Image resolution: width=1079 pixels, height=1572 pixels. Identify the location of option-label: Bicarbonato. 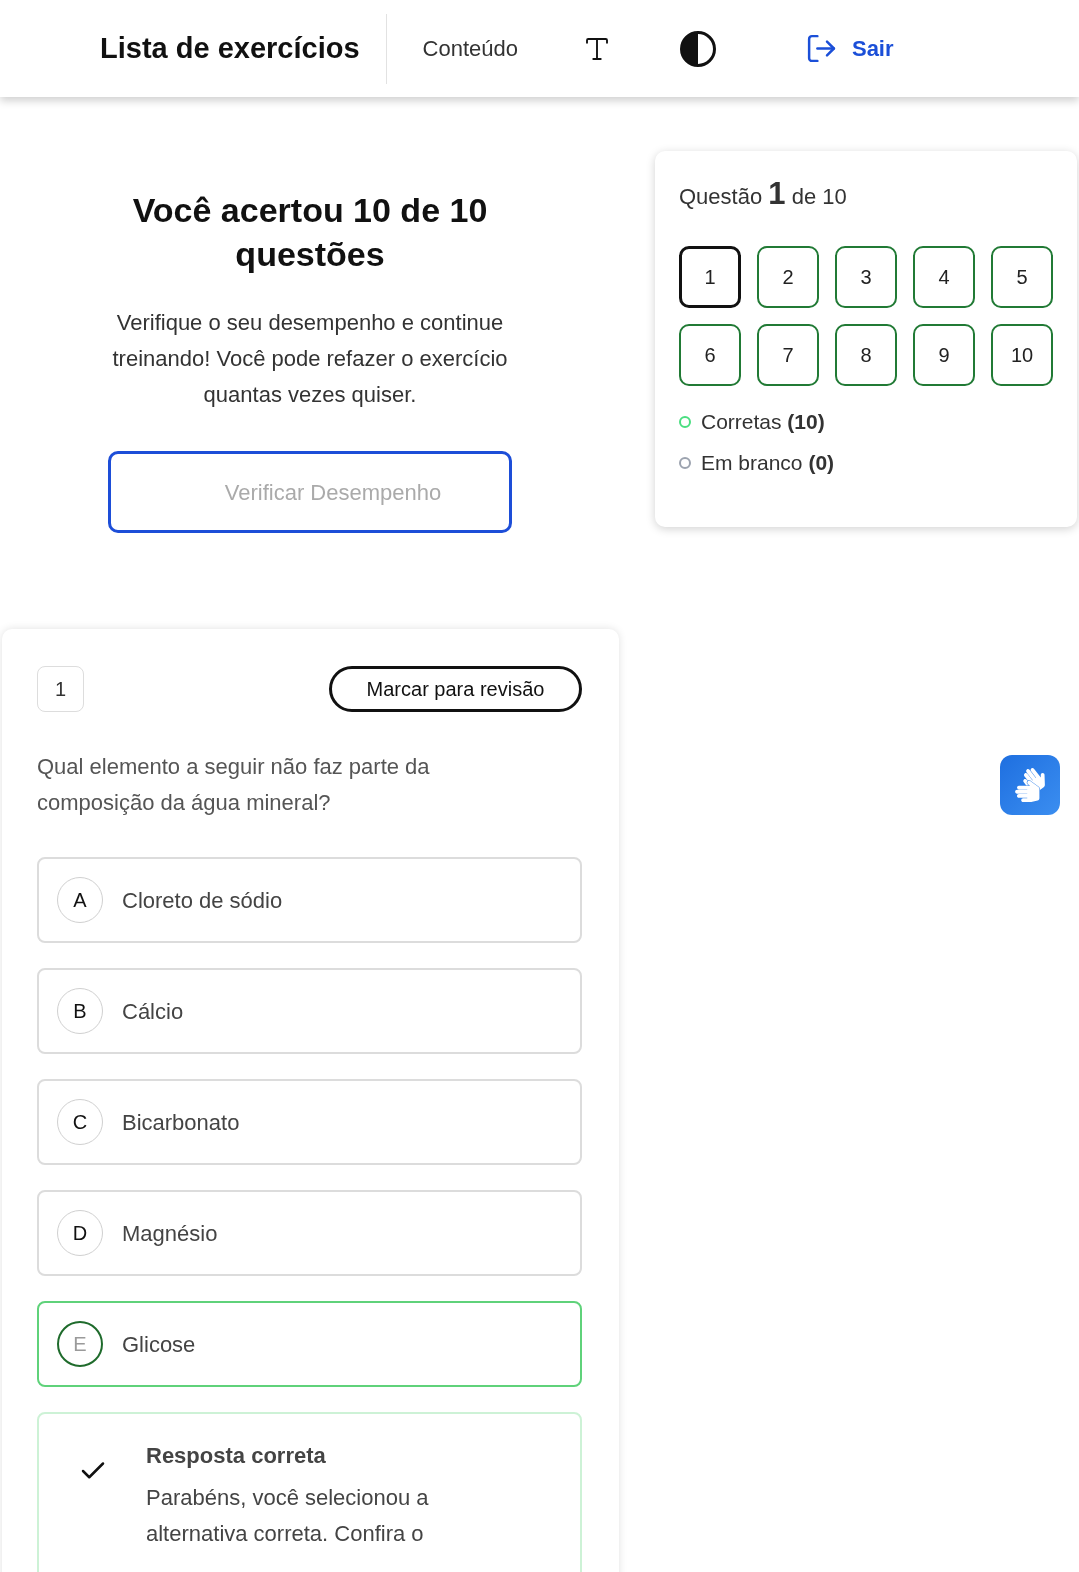
(181, 1122).